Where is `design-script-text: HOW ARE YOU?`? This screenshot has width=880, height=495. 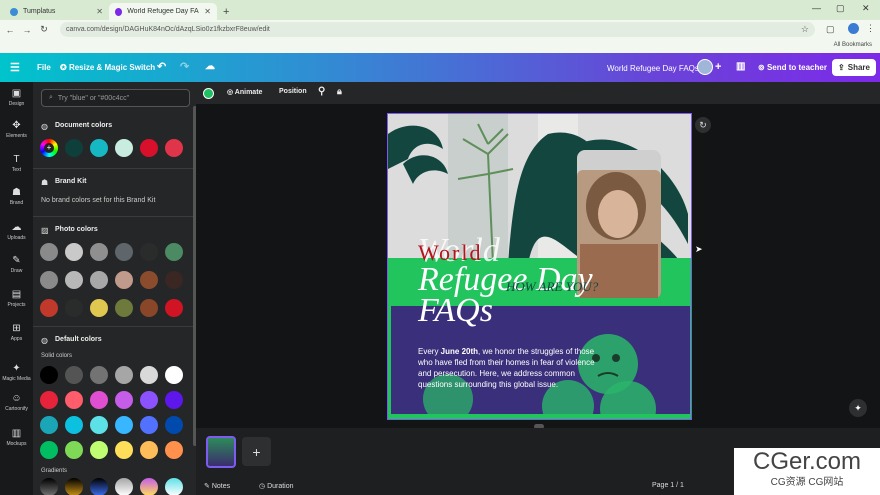 design-script-text: HOW ARE YOU? is located at coordinates (552, 287).